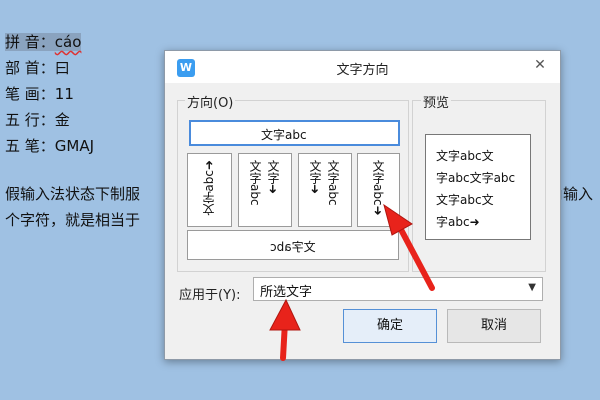 The width and height of the screenshot is (600, 400). Describe the element at coordinates (285, 329) in the screenshot. I see `arrow-to-select` at that location.